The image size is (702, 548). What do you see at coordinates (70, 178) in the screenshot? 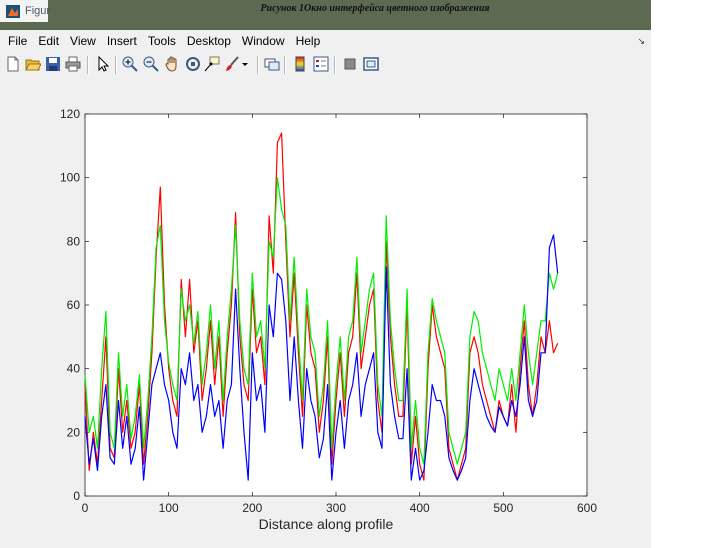
I see `y-tick-label: 100` at bounding box center [70, 178].